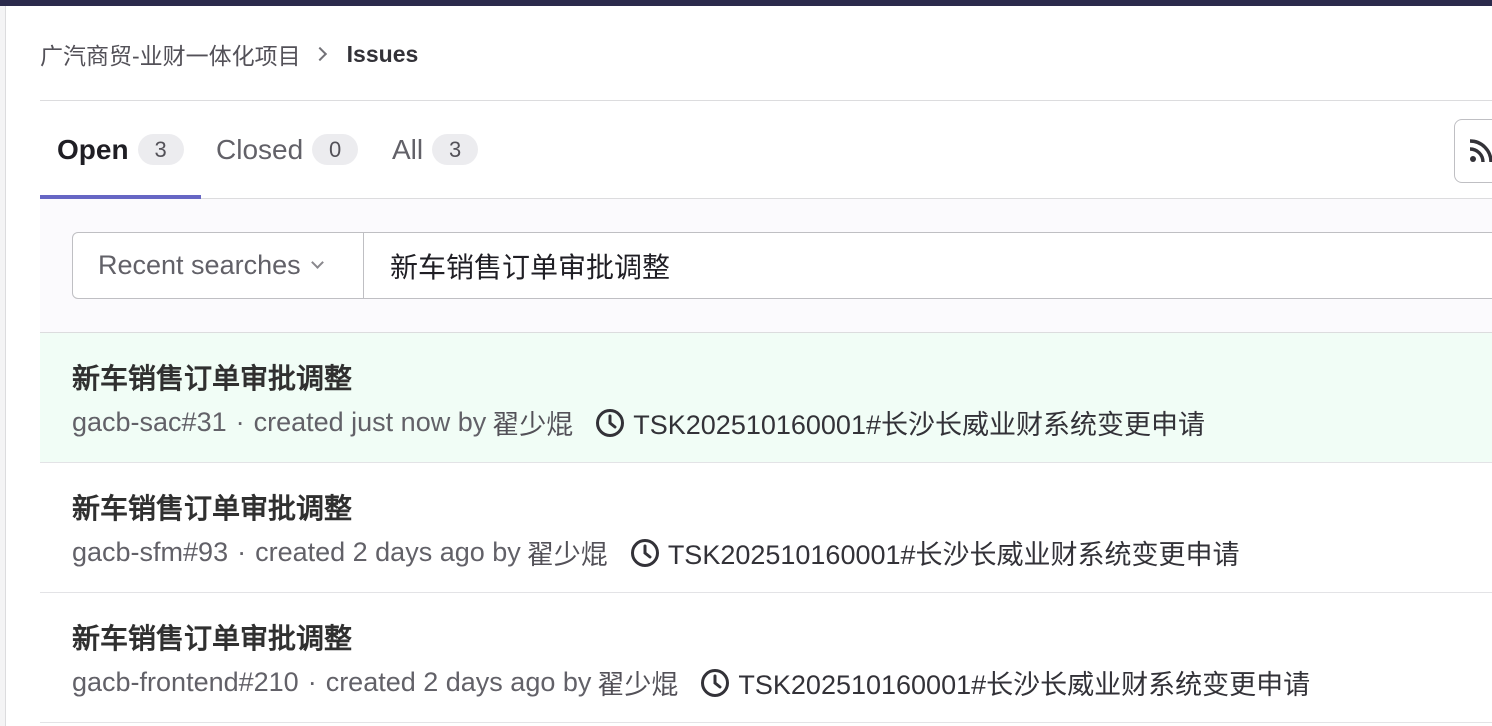 The image size is (1492, 726). I want to click on search-input, so click(928, 265).